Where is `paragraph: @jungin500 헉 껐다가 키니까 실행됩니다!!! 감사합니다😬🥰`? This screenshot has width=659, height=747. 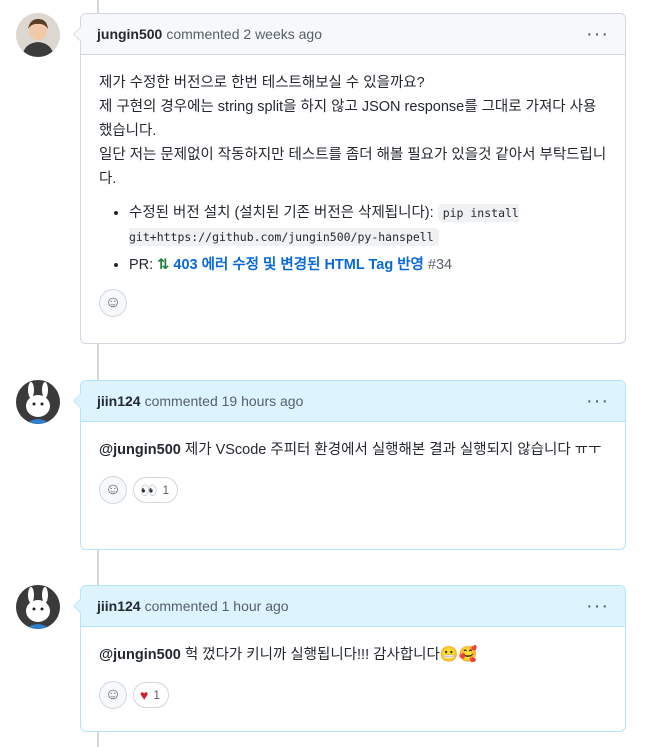
paragraph: @jungin500 헉 껐다가 키니까 실행됩니다!!! 감사합니다😬🥰 is located at coordinates (353, 655).